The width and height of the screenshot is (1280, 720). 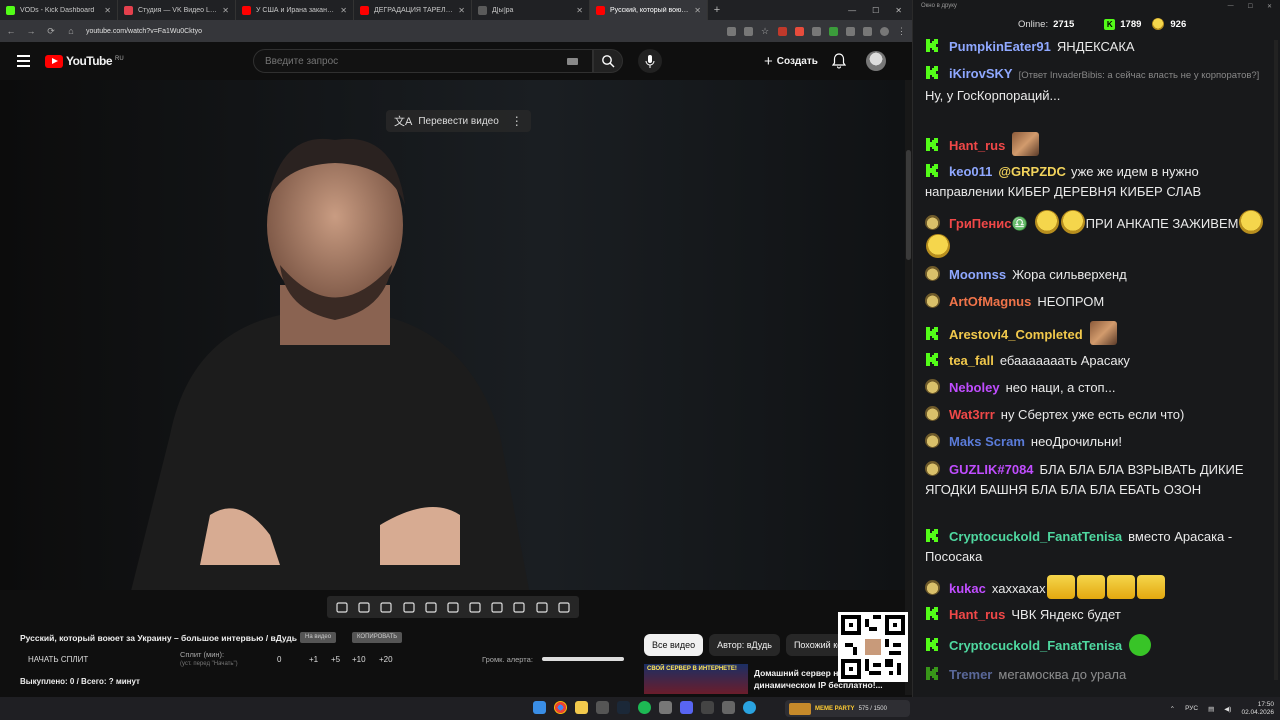 I want to click on browser-tab: ДЕГРАДАЦИЯ ТАРЕЛОЧНИЦ ✕, so click(x=413, y=10).